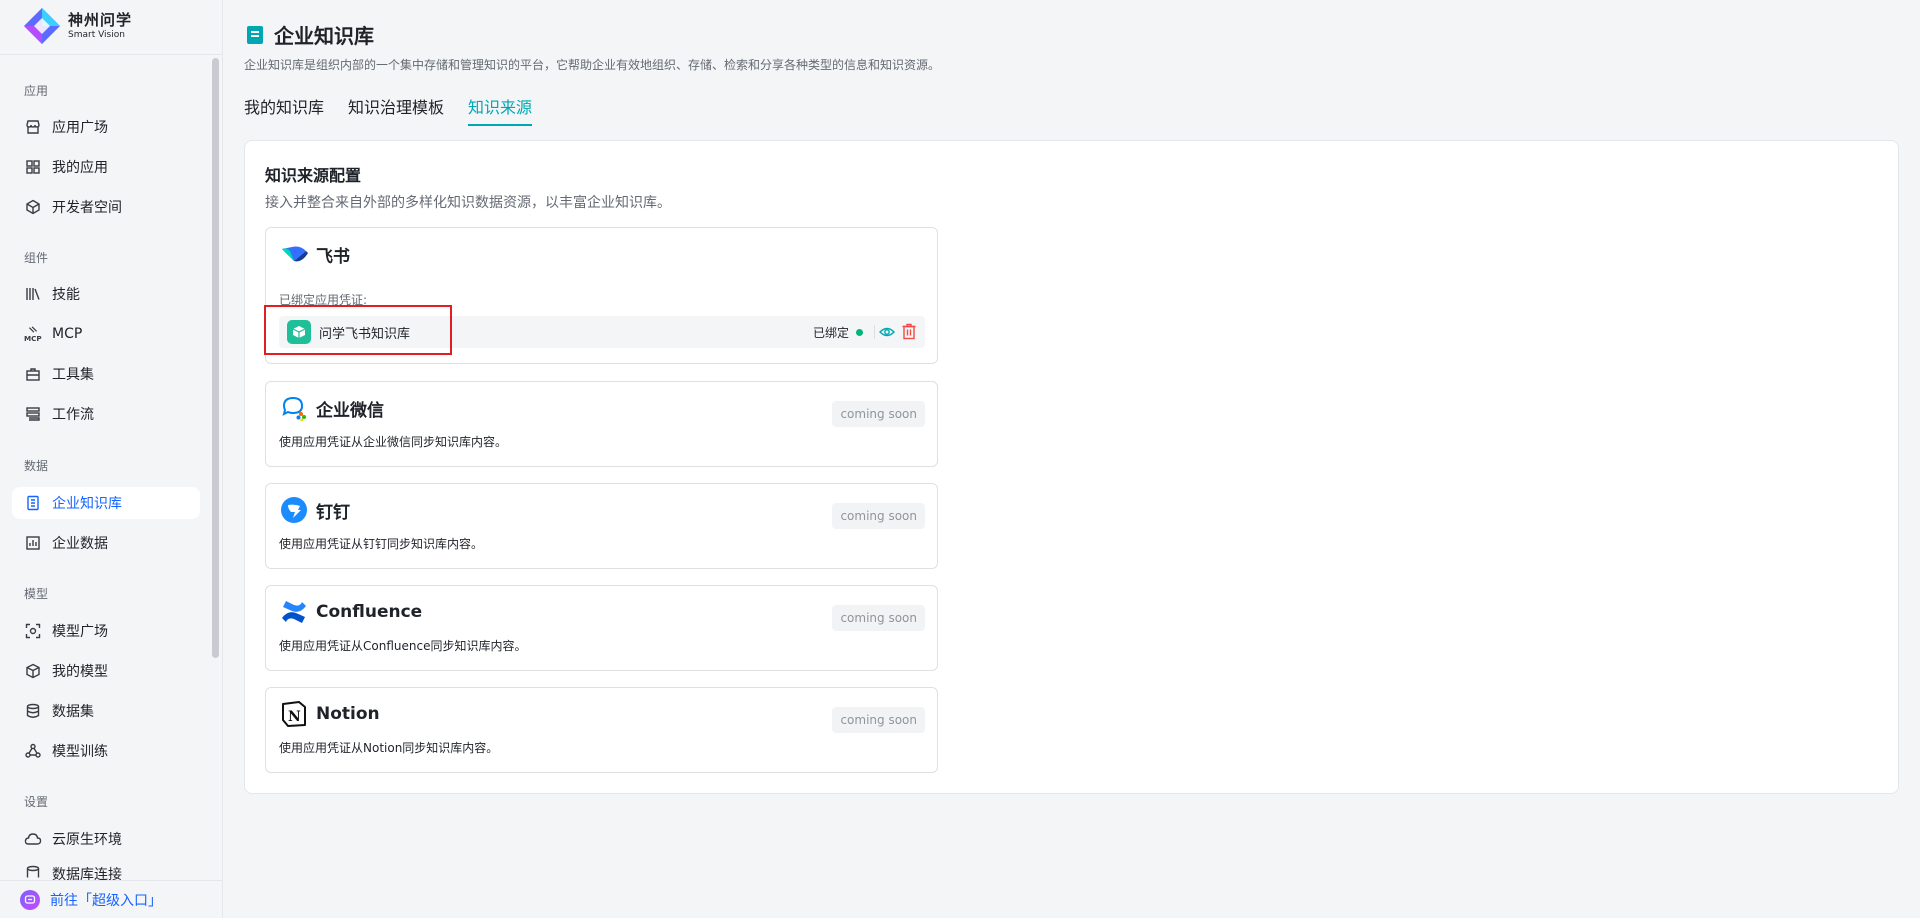  I want to click on sidebar-item-app-market: 应用广场, so click(106, 127).